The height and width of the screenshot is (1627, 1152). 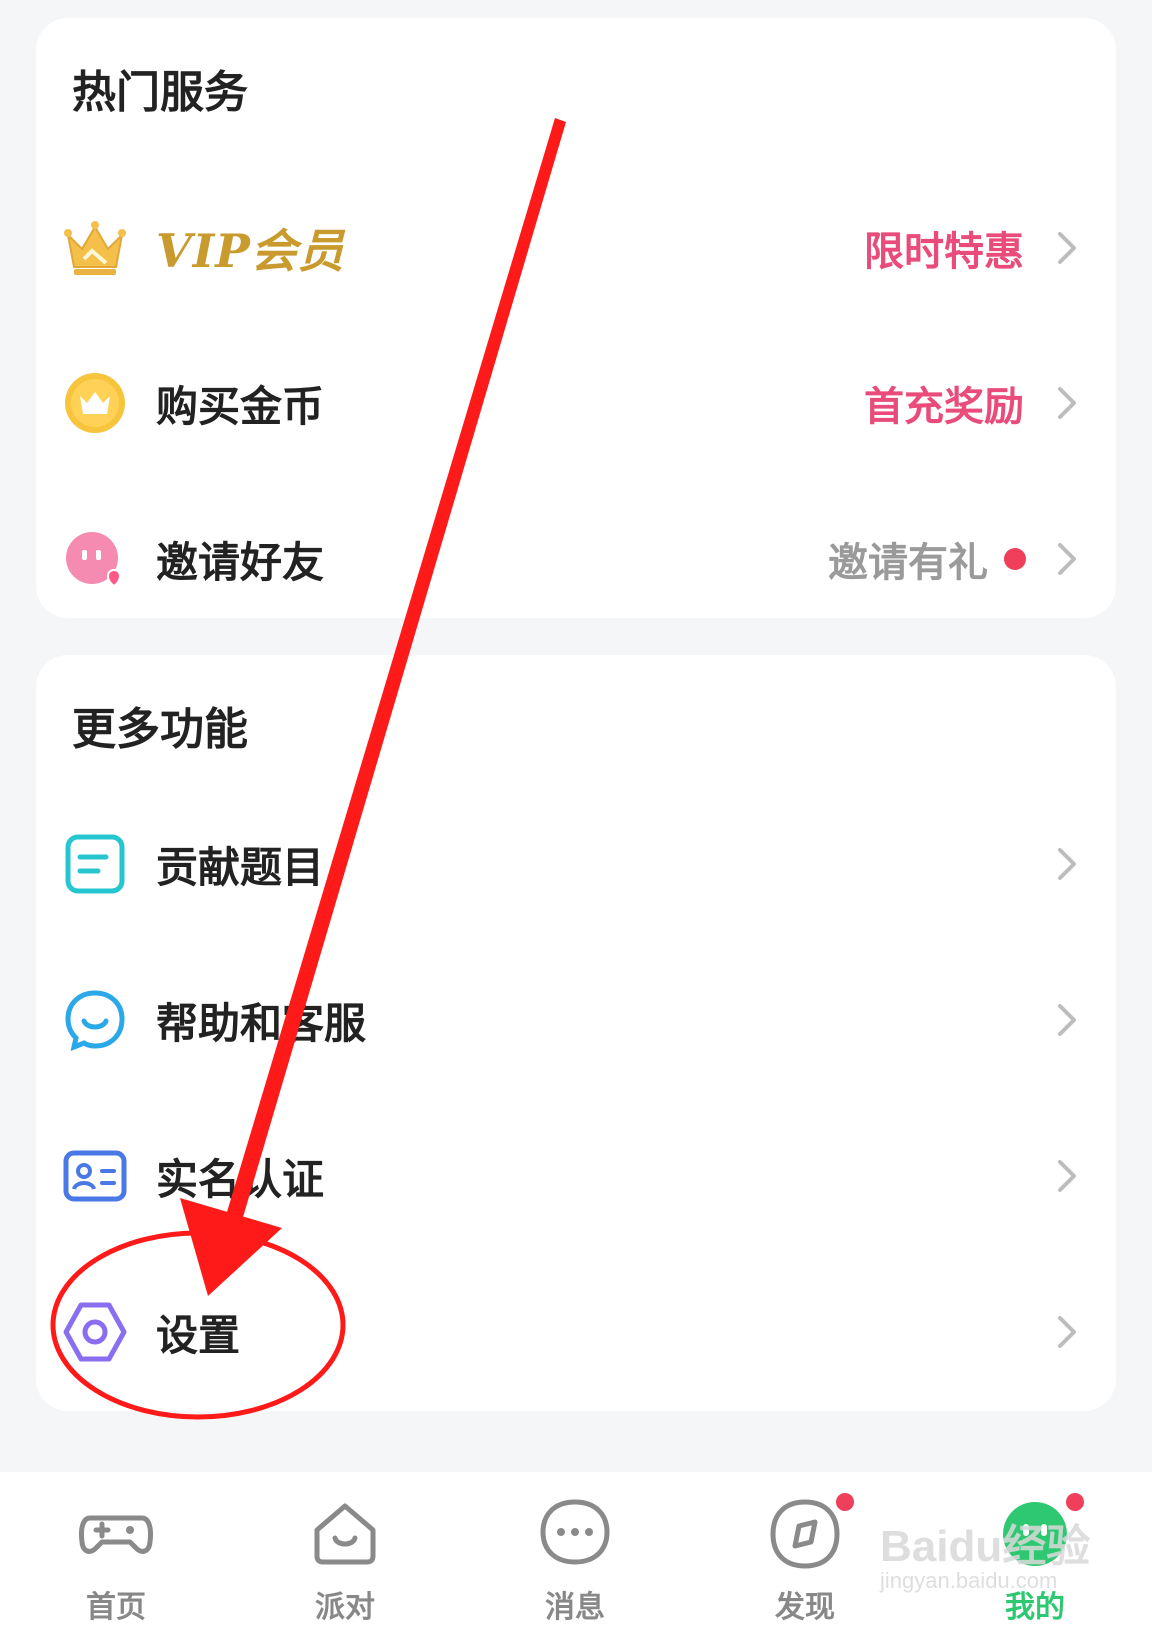 What do you see at coordinates (845, 1502) in the screenshot?
I see `notification-badge` at bounding box center [845, 1502].